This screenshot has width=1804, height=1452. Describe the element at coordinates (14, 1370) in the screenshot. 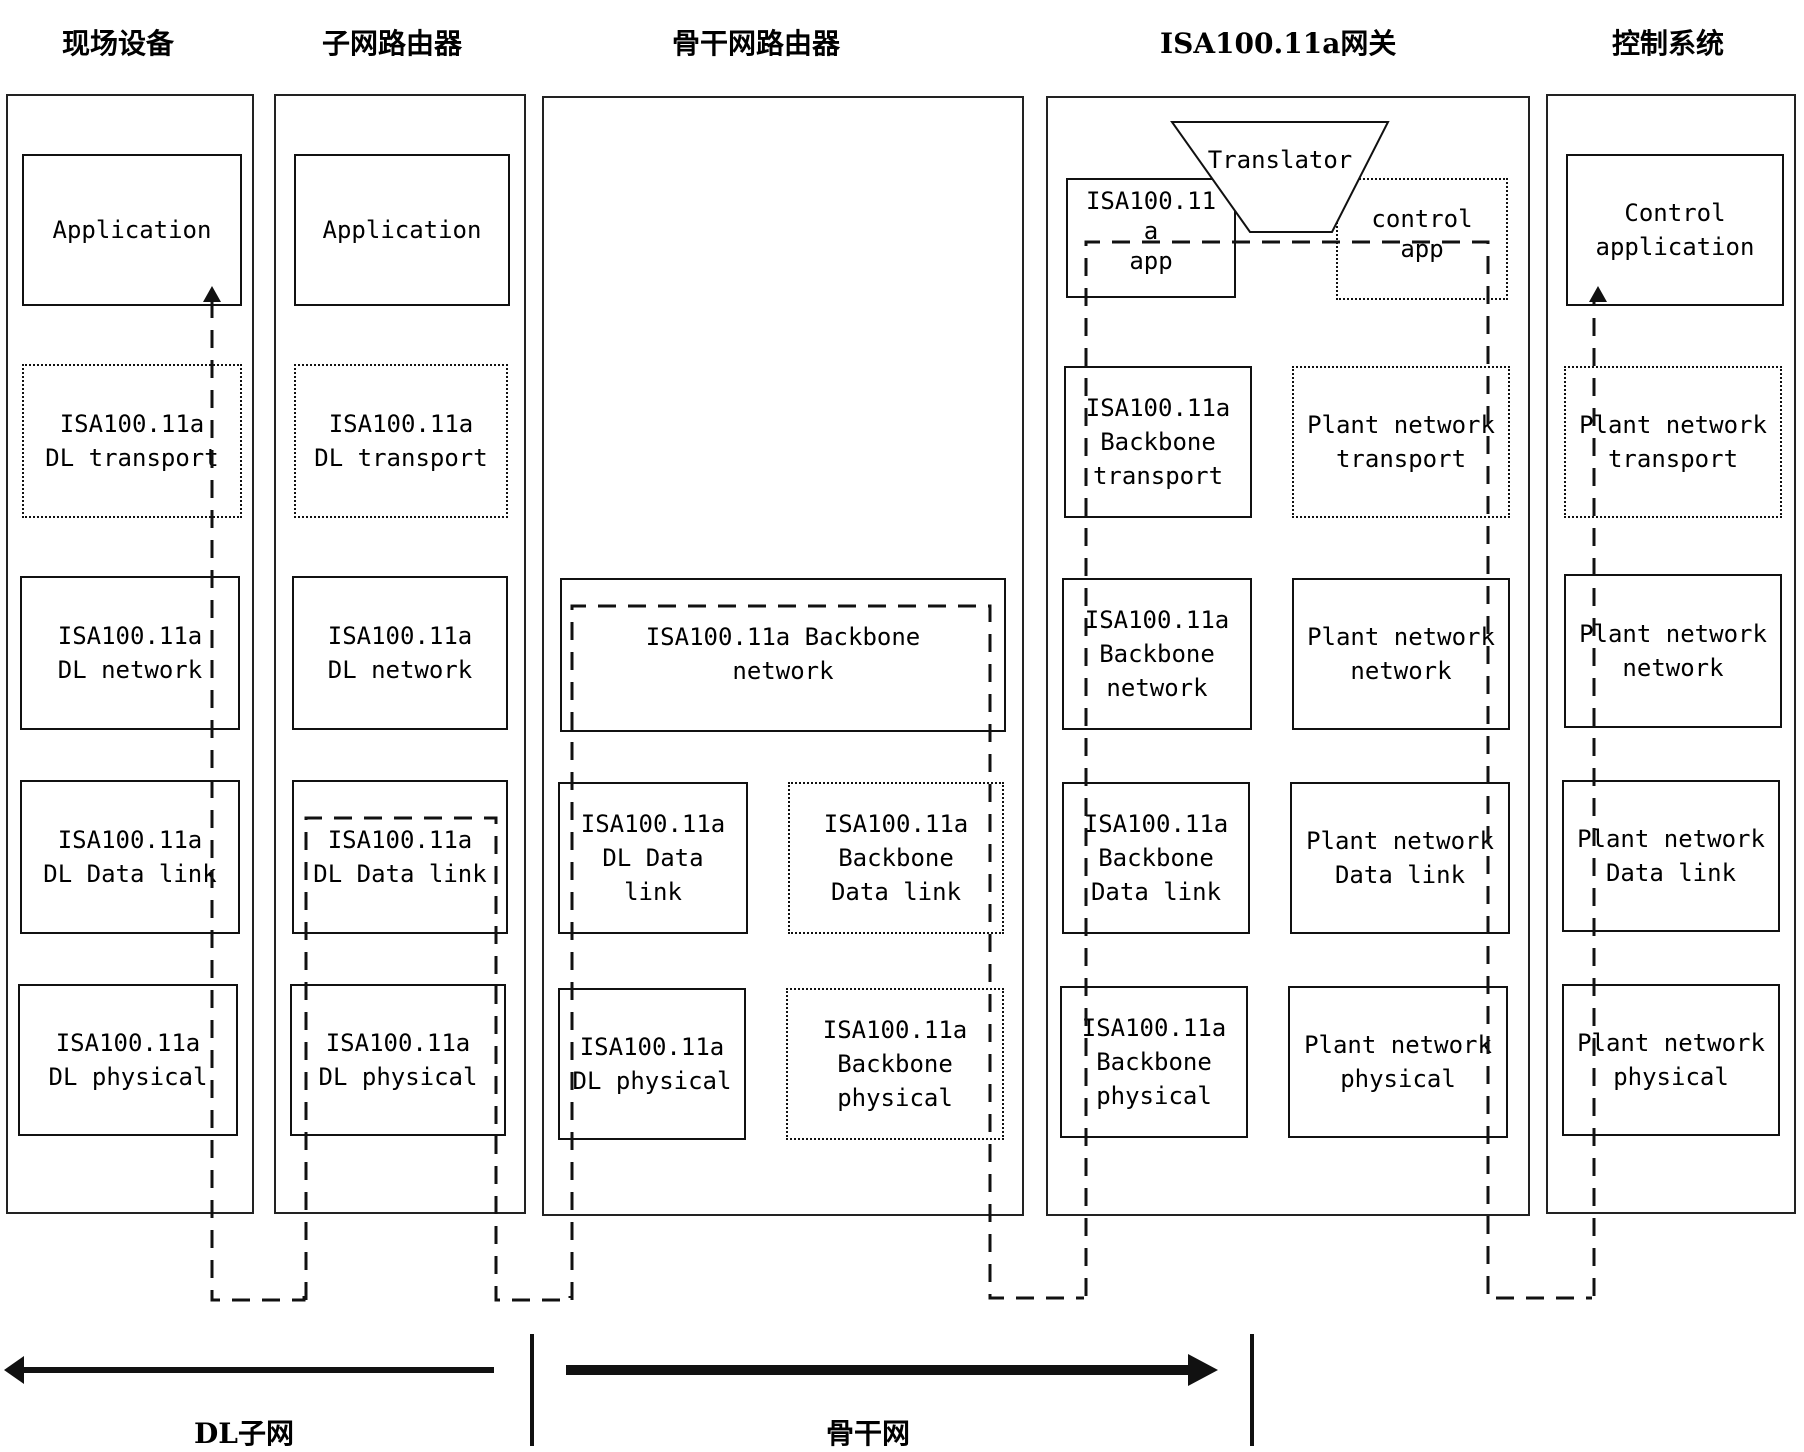

I see `dl-subnet-arrowhead` at that location.